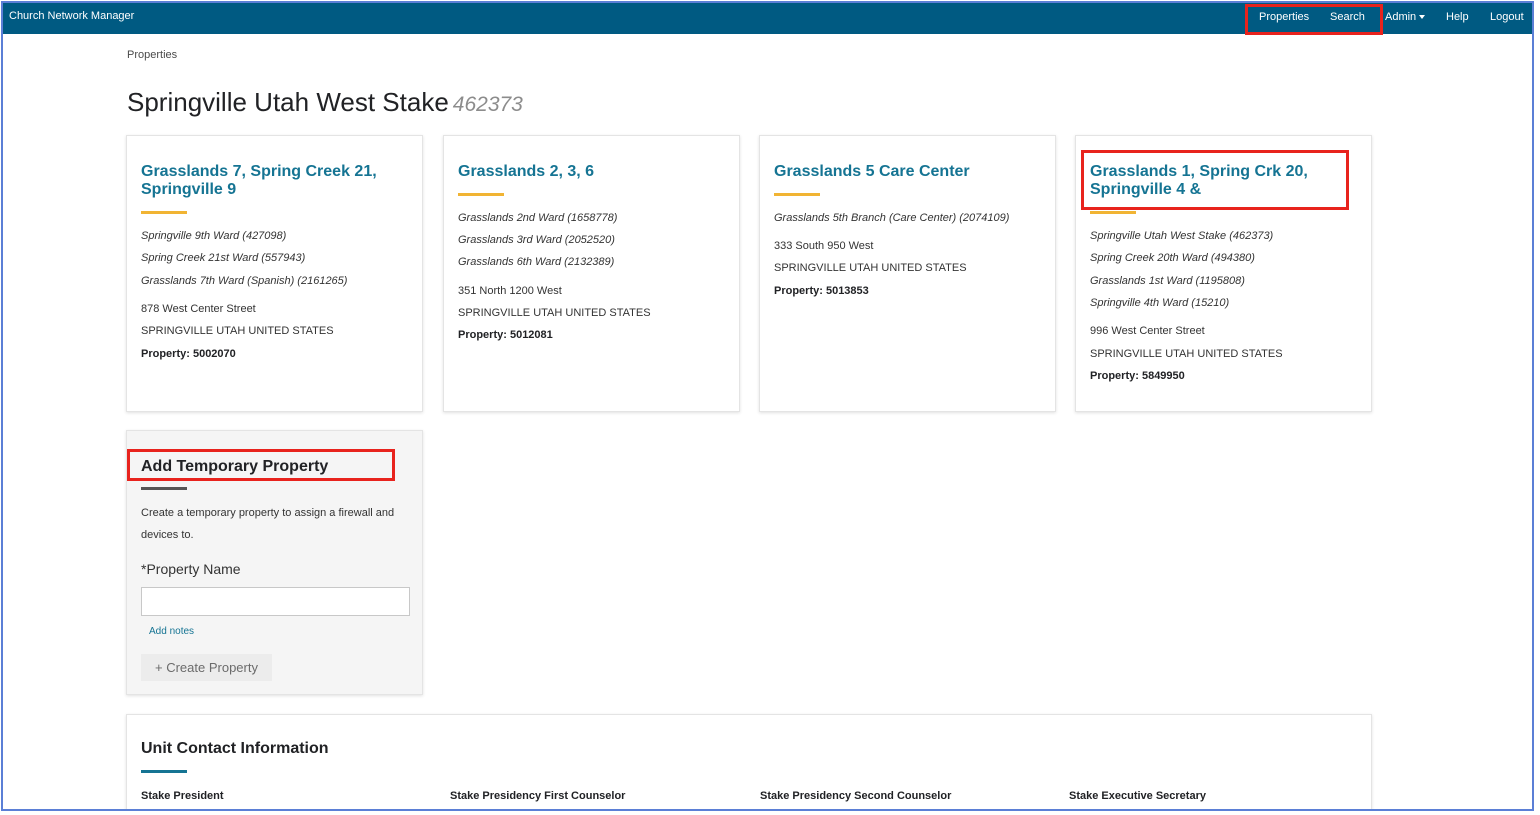  What do you see at coordinates (505, 335) in the screenshot?
I see `property-number: Property: 5012081` at bounding box center [505, 335].